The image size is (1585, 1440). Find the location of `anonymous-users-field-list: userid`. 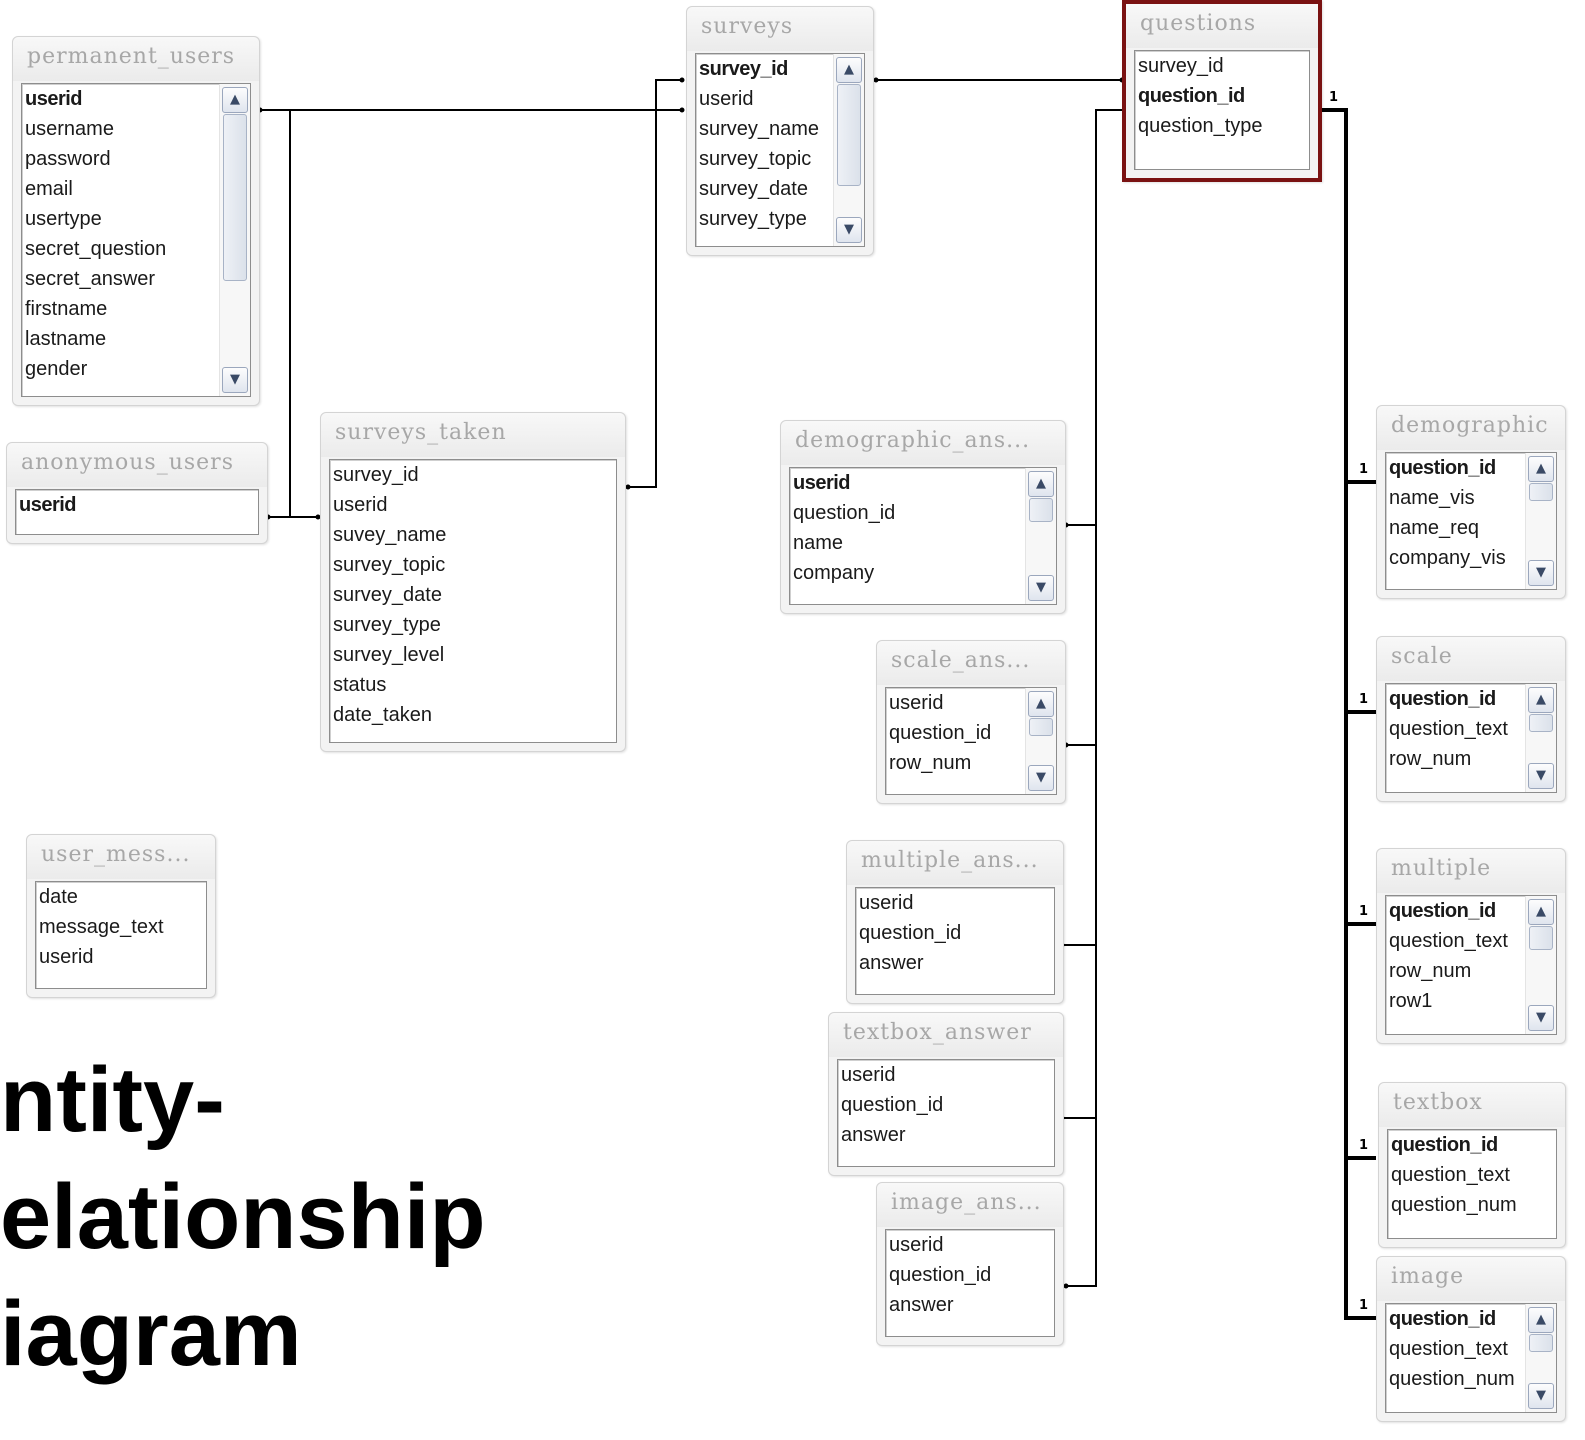

anonymous-users-field-list: userid is located at coordinates (137, 512).